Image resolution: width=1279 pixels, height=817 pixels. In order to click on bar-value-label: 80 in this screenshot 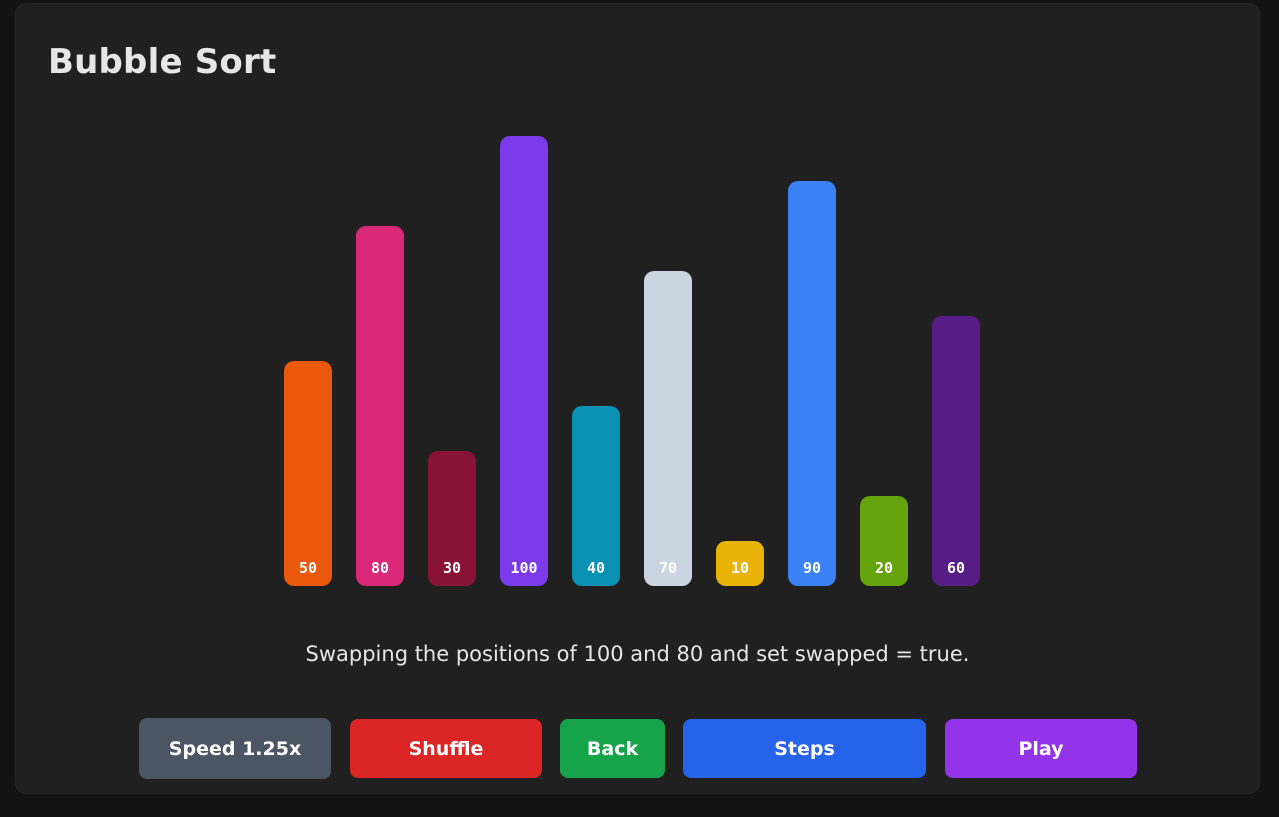, I will do `click(380, 568)`.